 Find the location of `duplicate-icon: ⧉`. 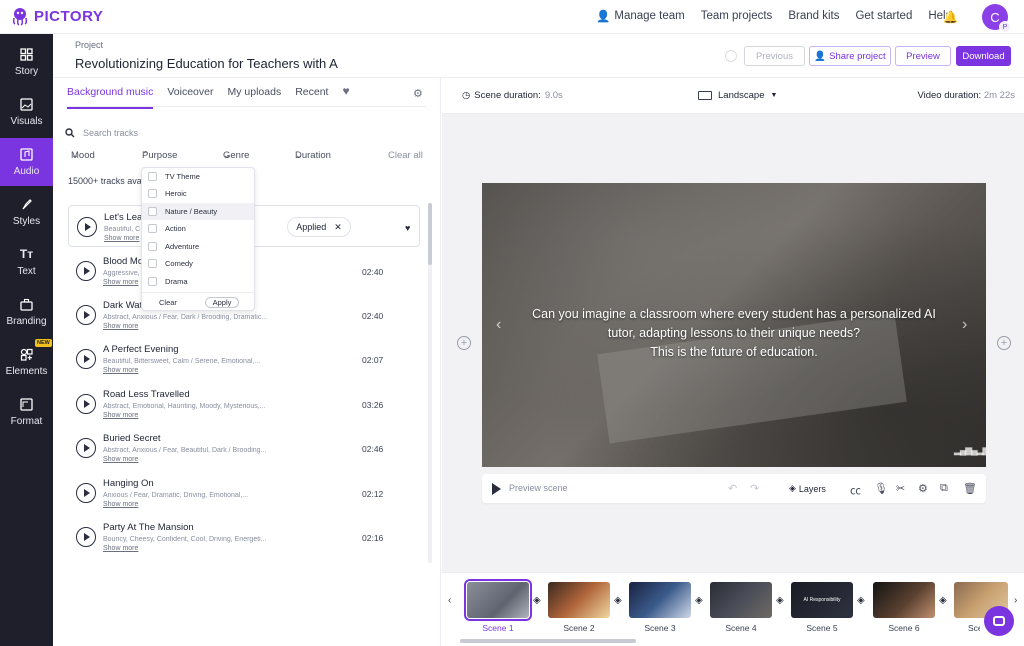

duplicate-icon: ⧉ is located at coordinates (944, 488).